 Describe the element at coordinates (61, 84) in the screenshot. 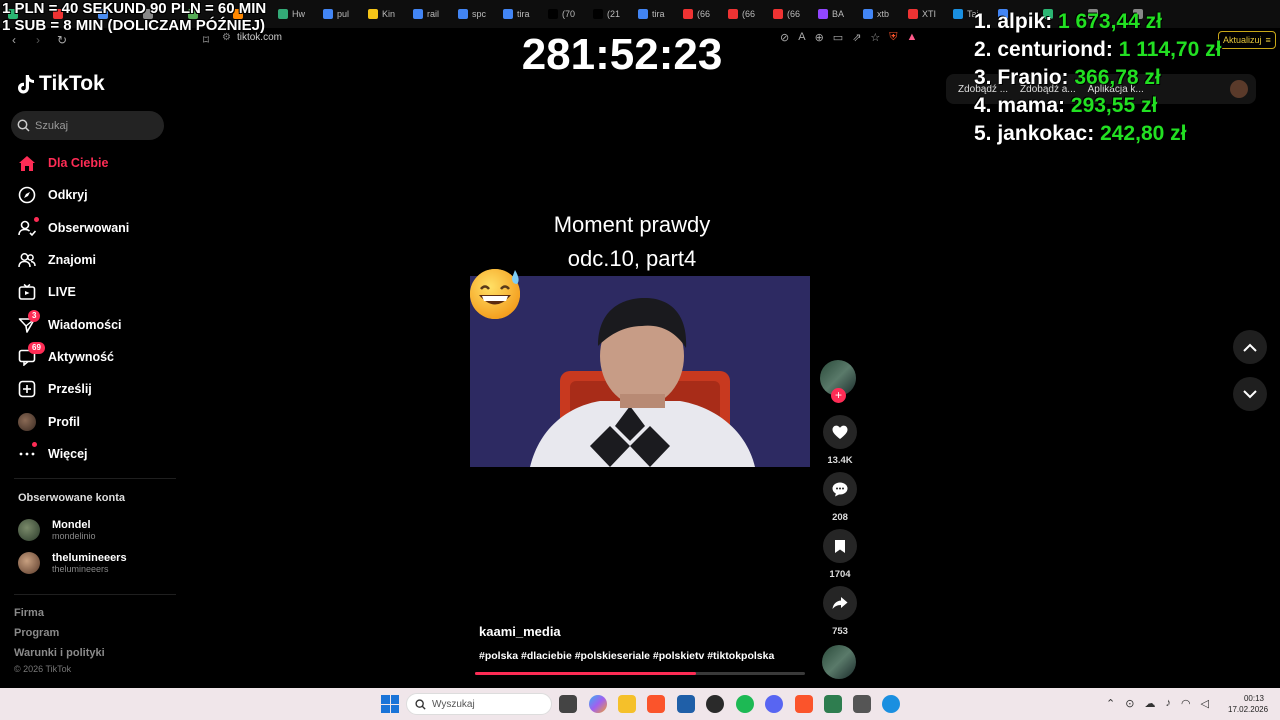

I see `tiktok-logo: TikTok` at that location.